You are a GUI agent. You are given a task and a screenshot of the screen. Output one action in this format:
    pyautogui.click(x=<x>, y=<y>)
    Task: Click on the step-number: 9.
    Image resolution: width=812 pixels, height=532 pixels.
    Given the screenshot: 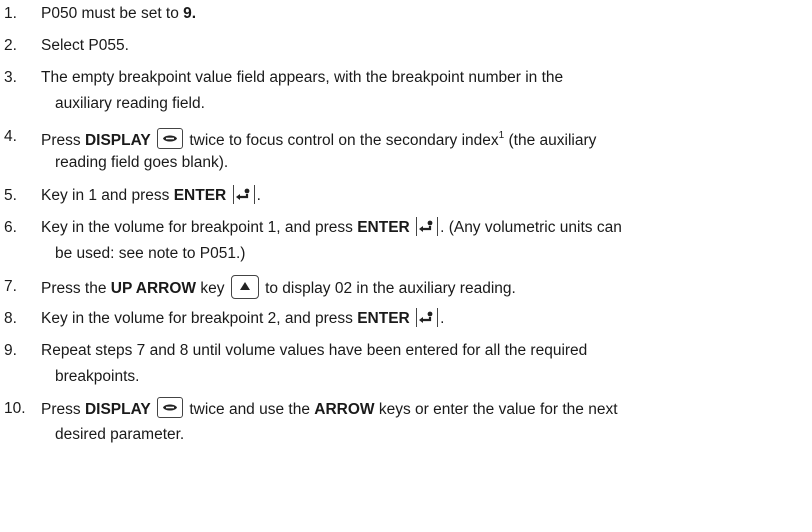 What is the action you would take?
    pyautogui.click(x=10, y=350)
    